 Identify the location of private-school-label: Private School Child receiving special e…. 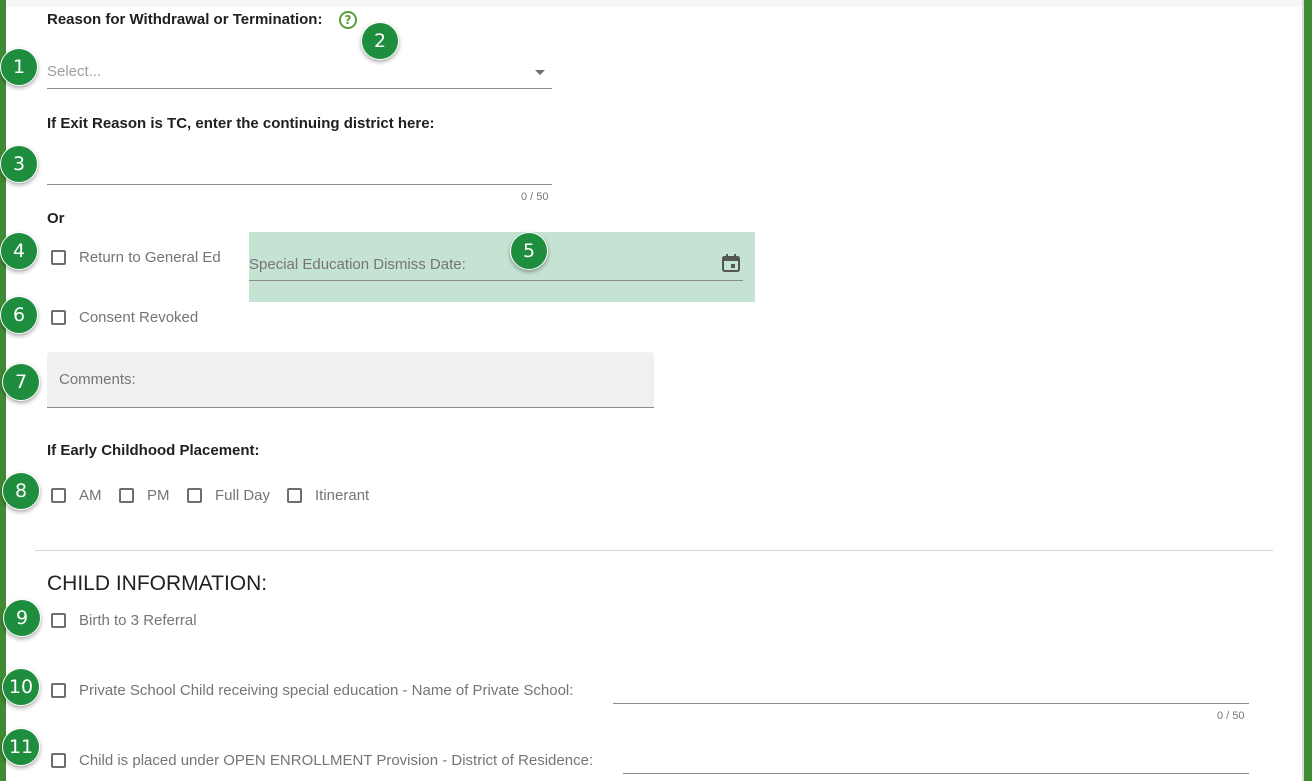
(326, 690).